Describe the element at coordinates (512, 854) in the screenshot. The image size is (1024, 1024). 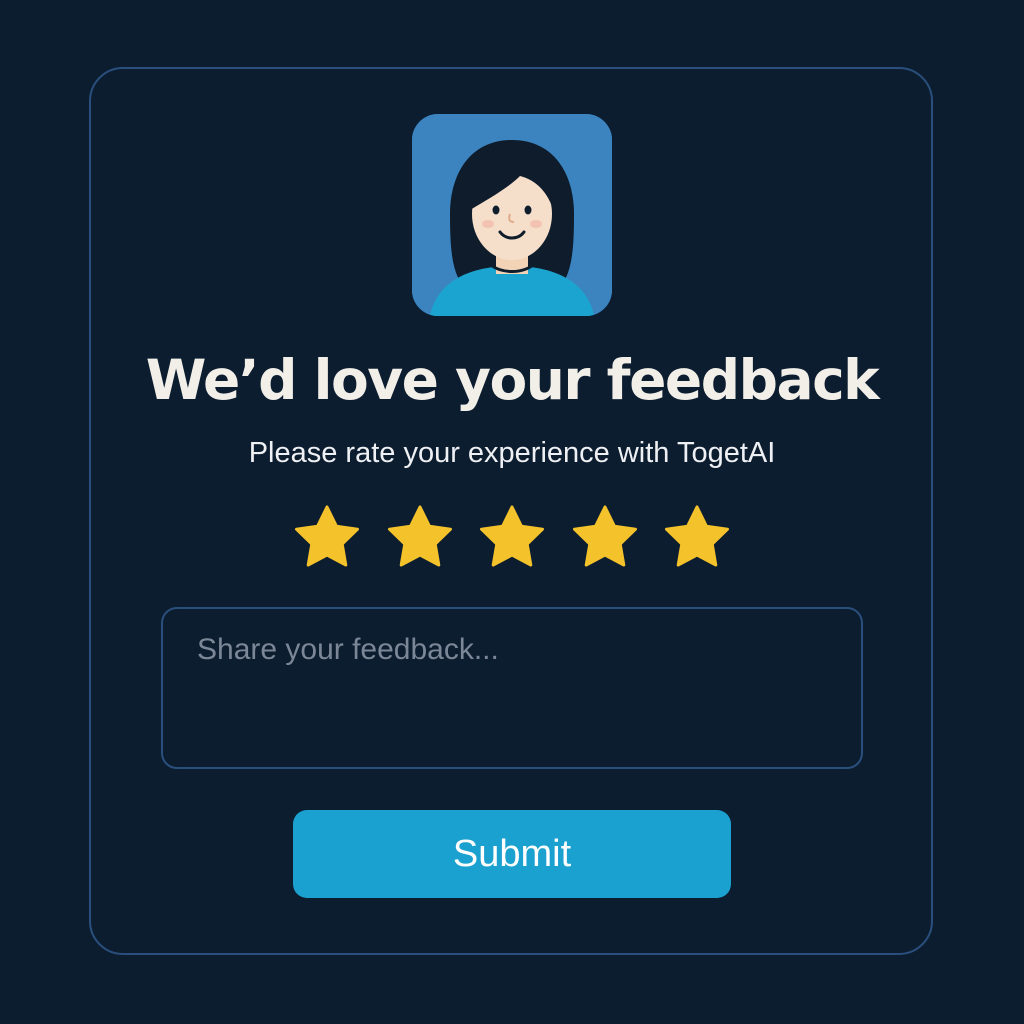
I see `submit-button: Submit` at that location.